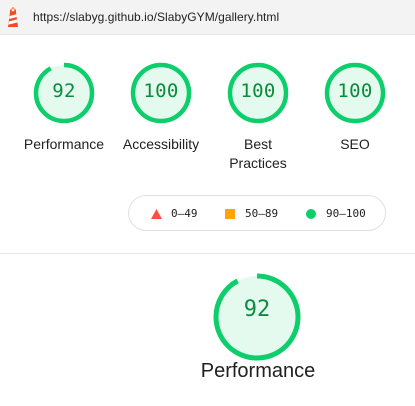  Describe the element at coordinates (64, 107) in the screenshot. I see `gauge-performance: 92 Performance` at that location.